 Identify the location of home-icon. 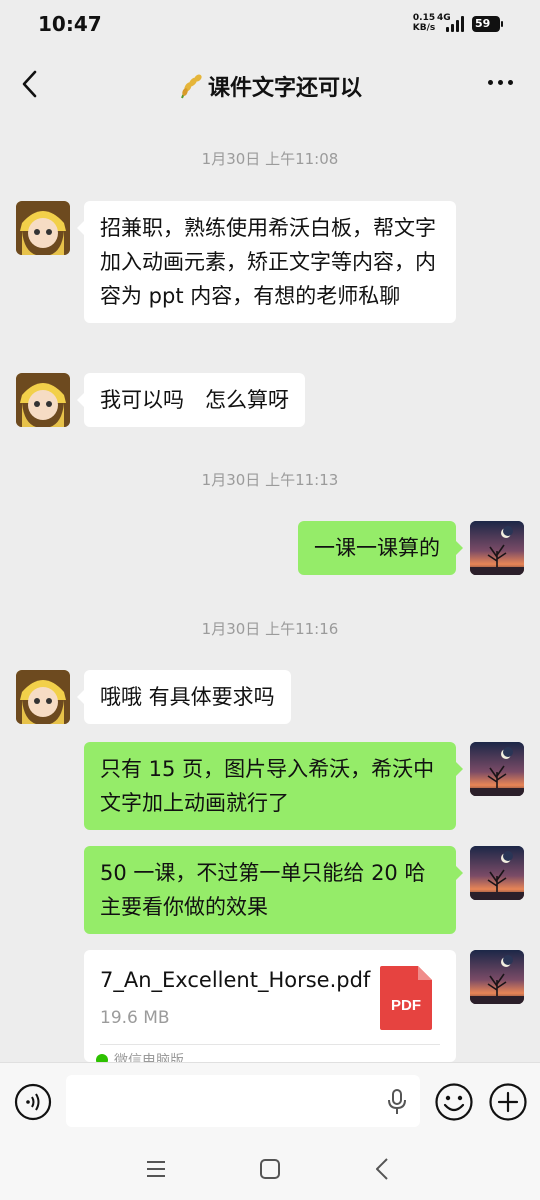
(270, 1169).